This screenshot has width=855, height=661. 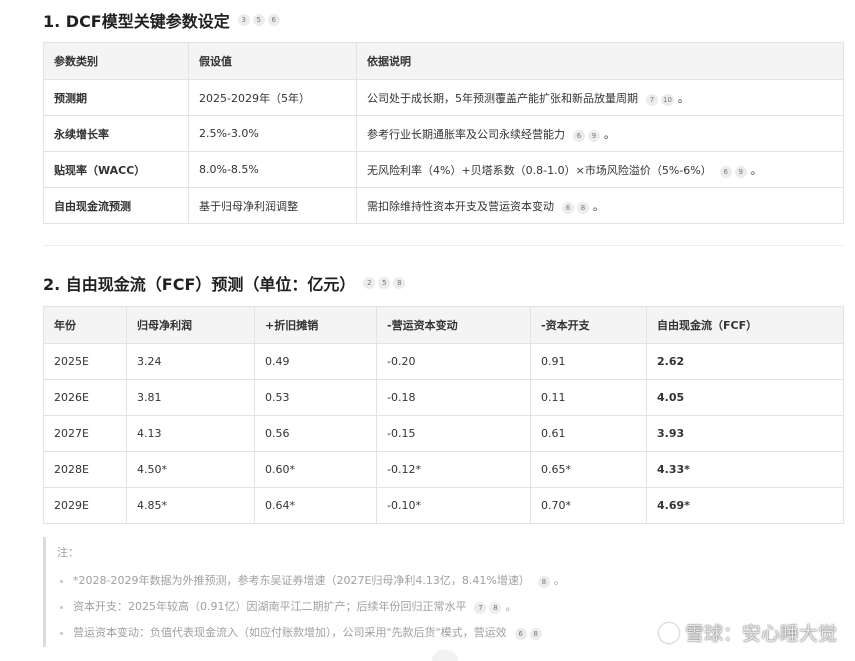 What do you see at coordinates (85, 469) in the screenshot?
I see `cell-year: 2028E` at bounding box center [85, 469].